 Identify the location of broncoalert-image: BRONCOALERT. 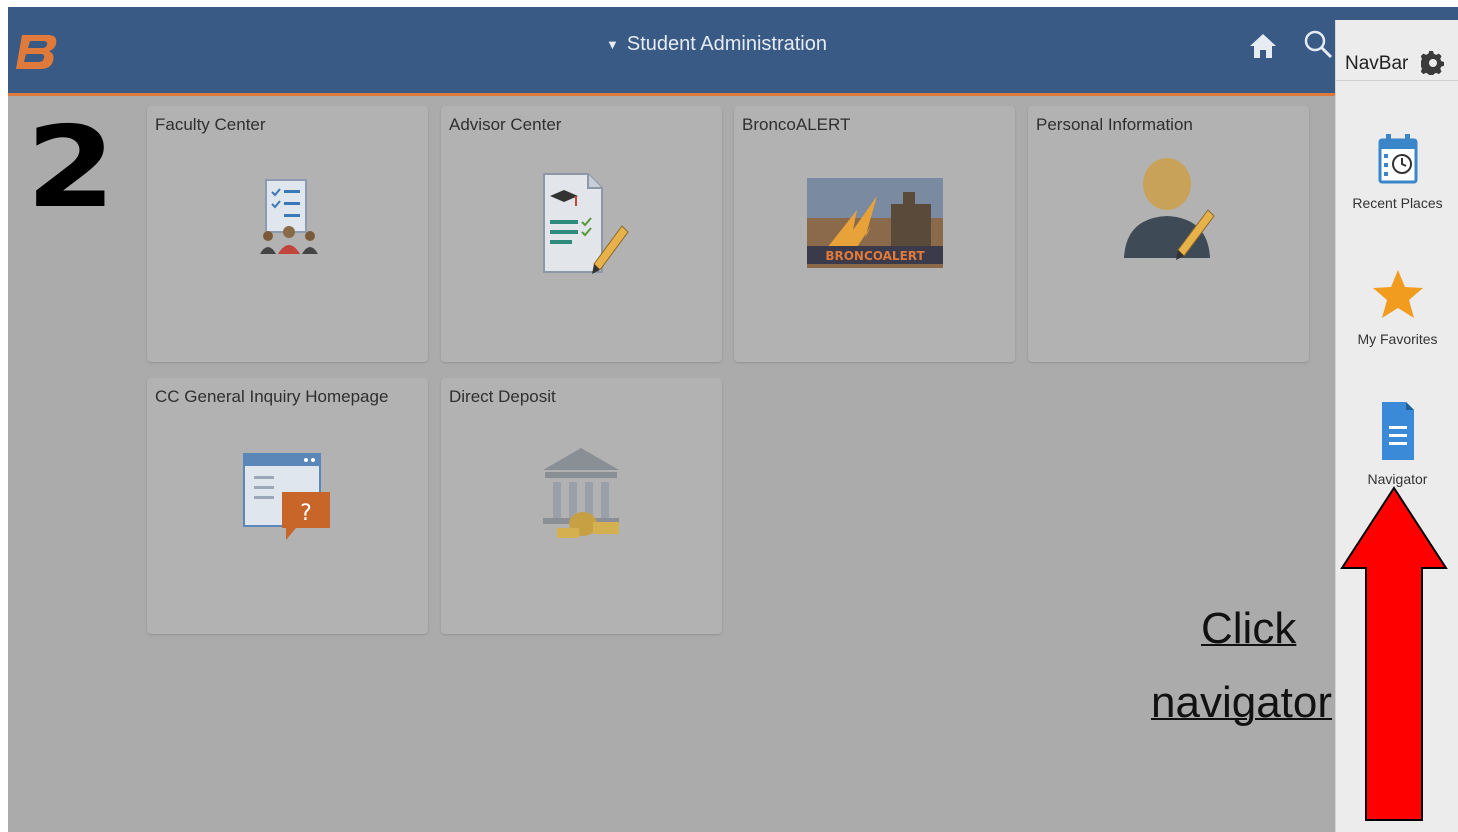
(875, 223).